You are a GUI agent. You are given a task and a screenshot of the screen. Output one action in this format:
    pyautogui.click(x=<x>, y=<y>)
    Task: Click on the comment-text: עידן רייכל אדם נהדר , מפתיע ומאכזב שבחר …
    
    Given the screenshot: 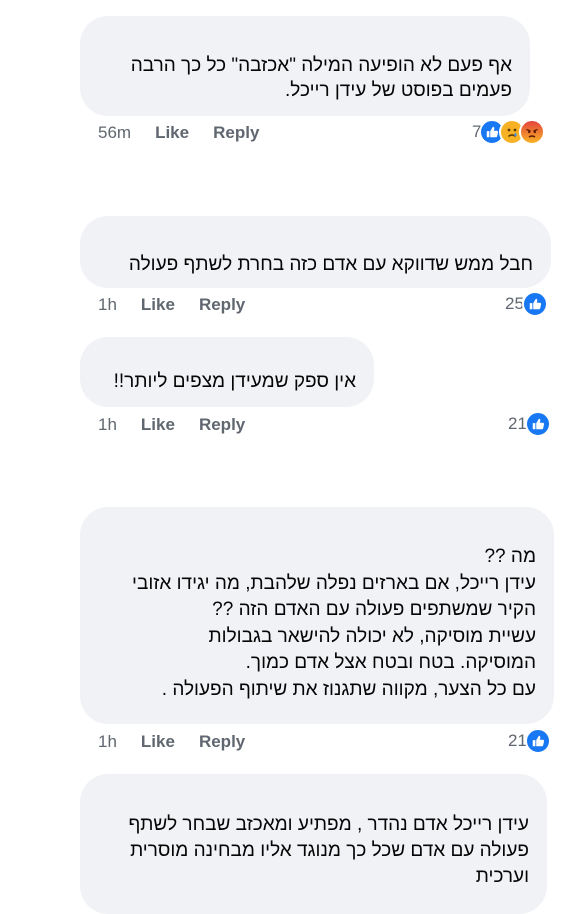 What is the action you would take?
    pyautogui.click(x=328, y=851)
    